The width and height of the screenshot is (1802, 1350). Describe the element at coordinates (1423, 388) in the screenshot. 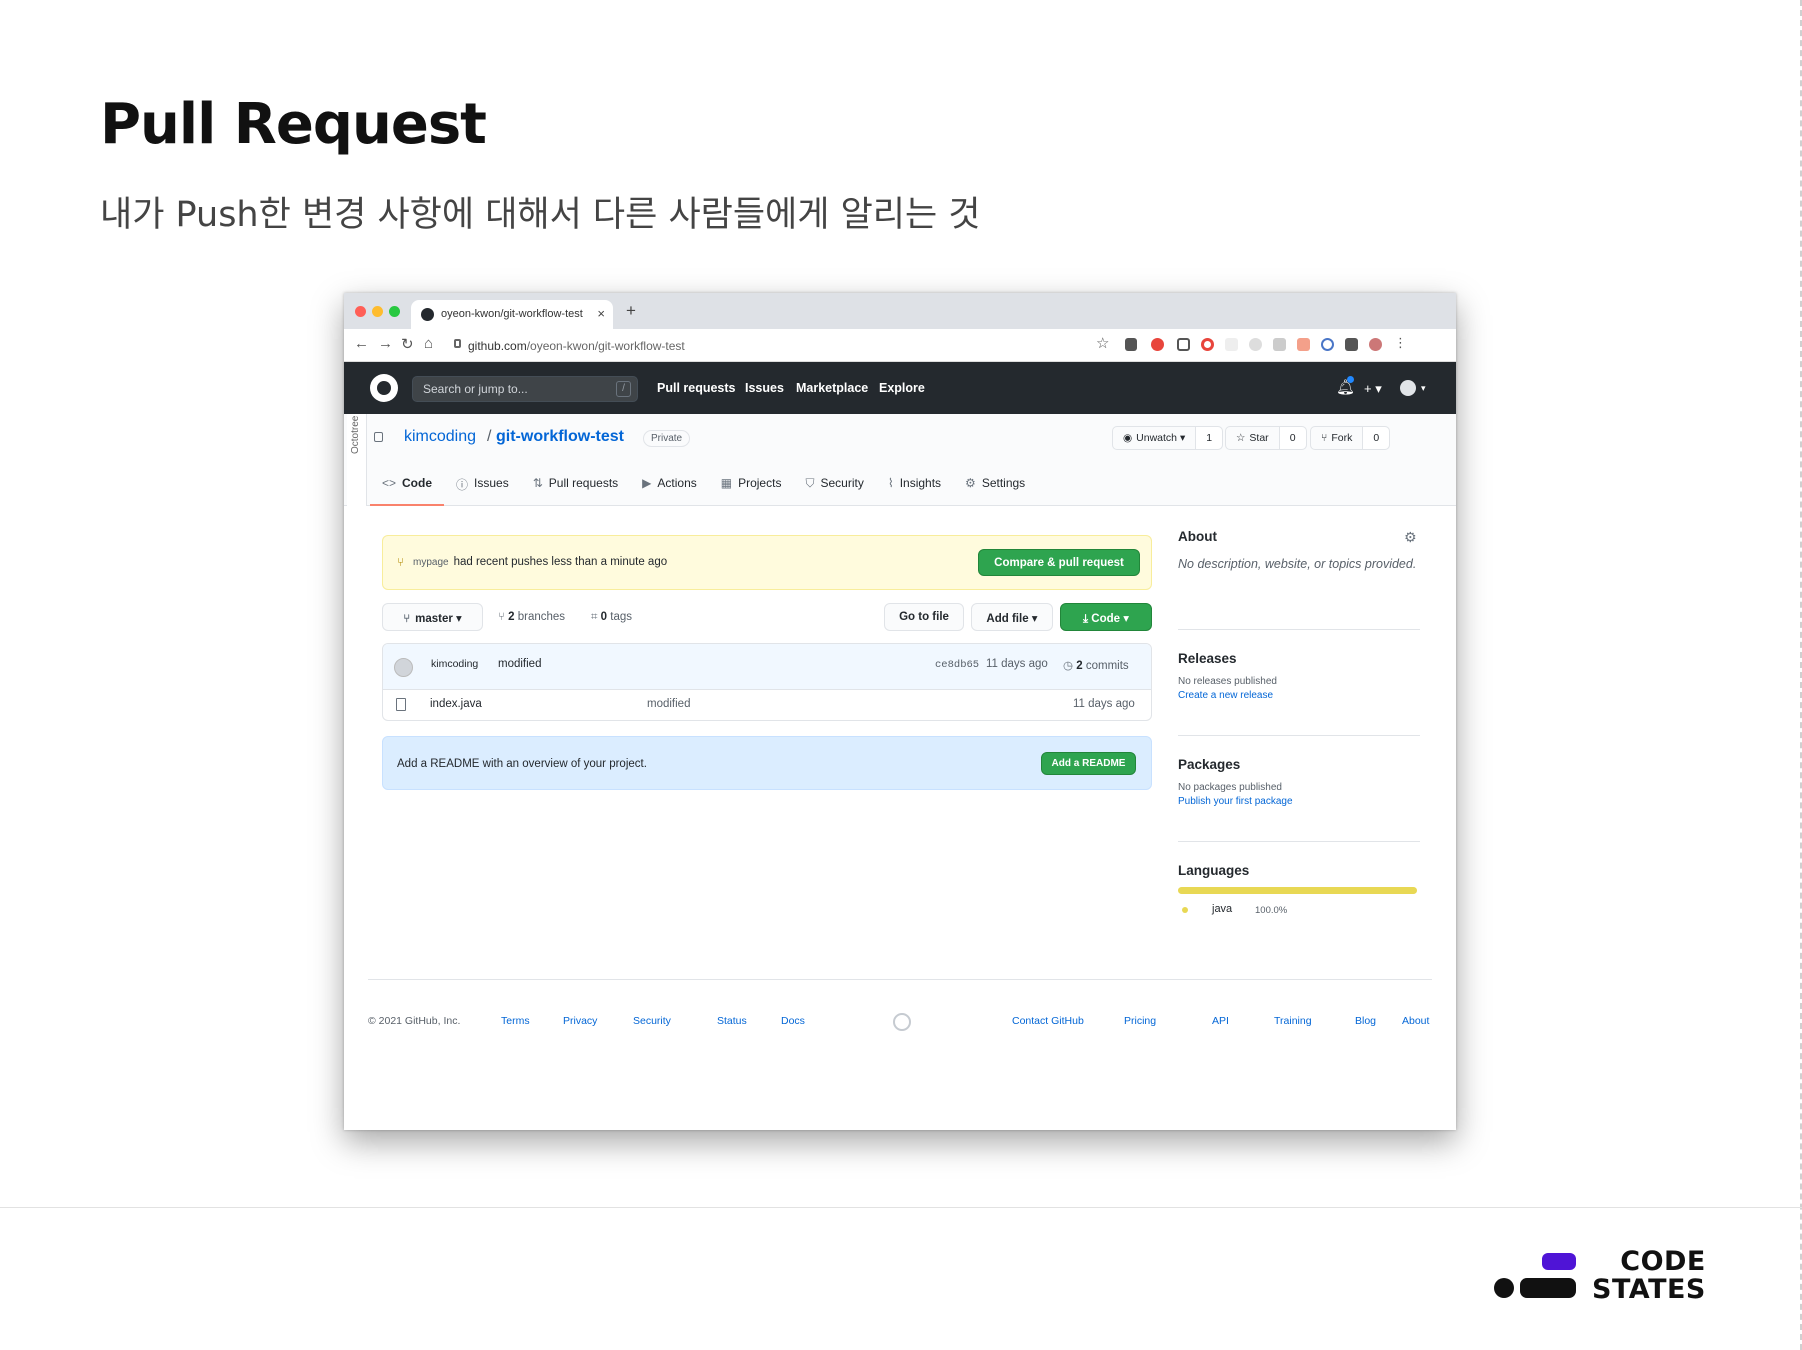

I see `user-menu-caret-icon: ▾` at that location.